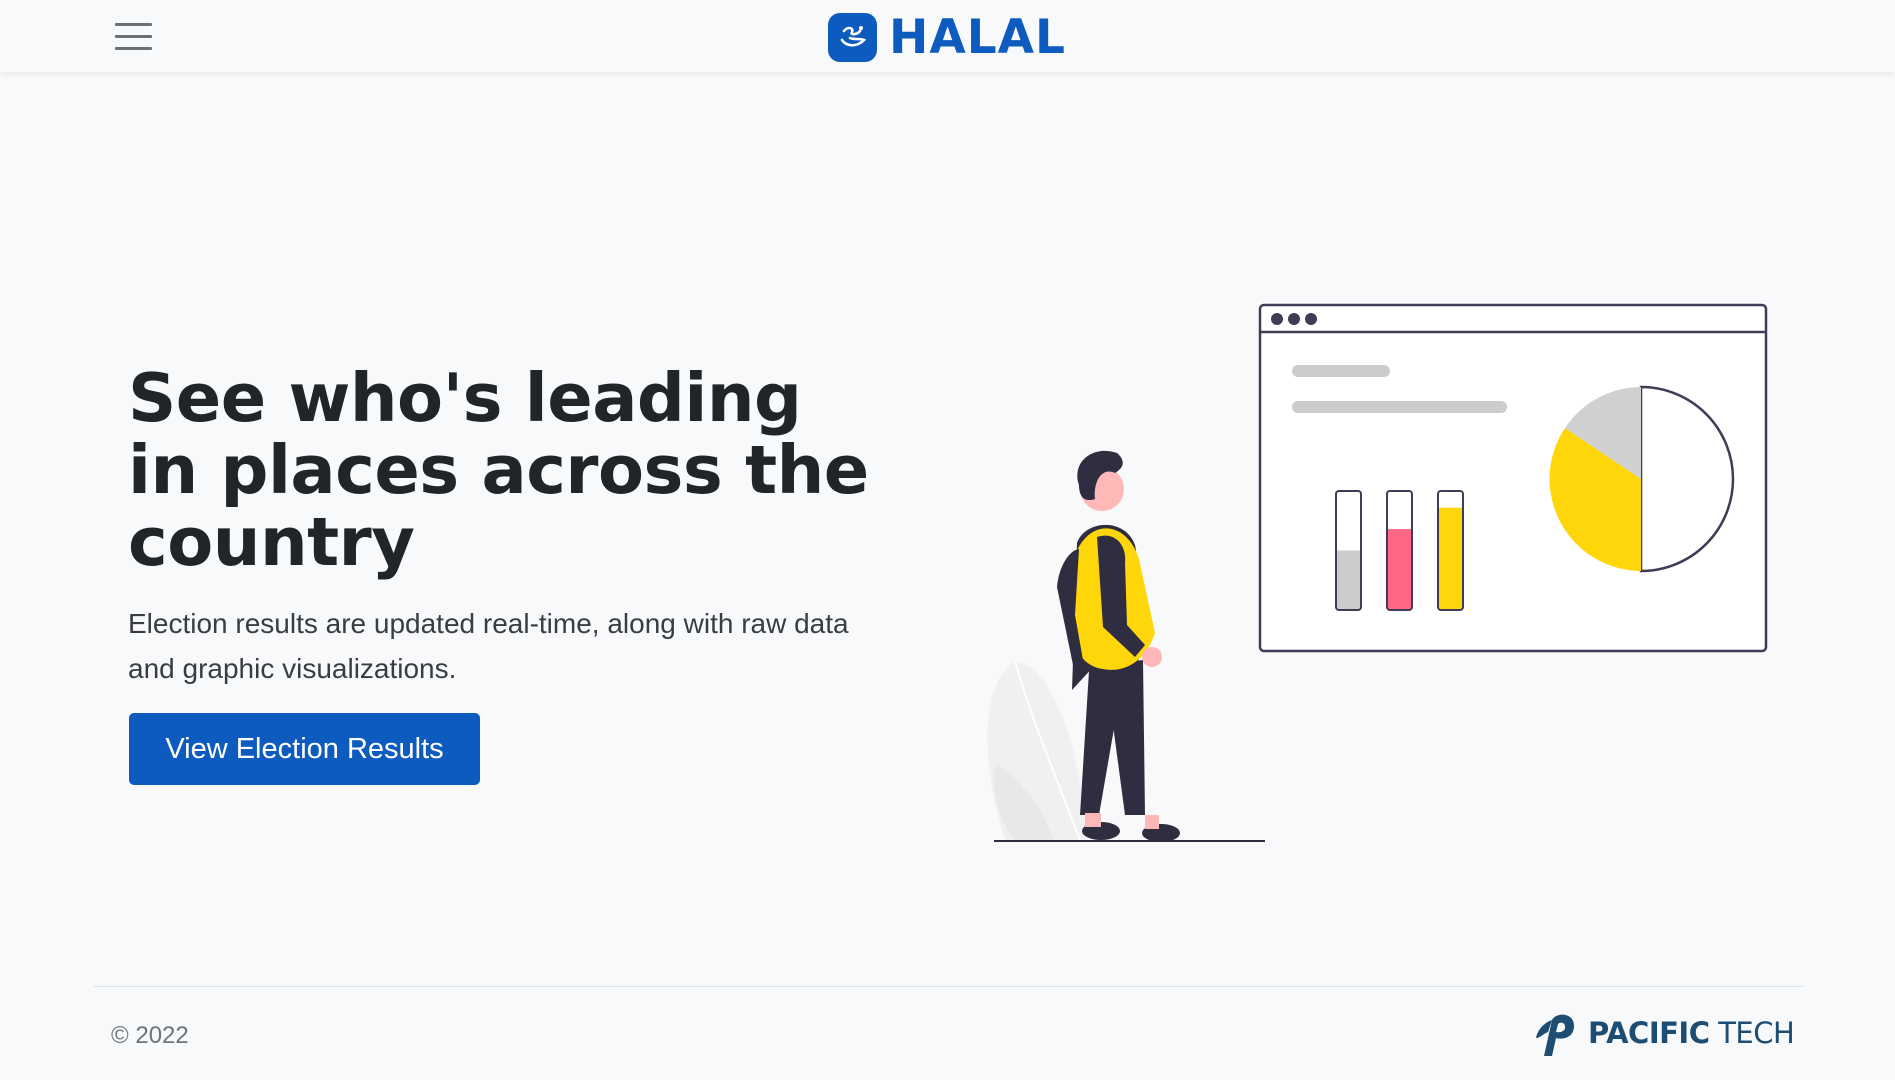  I want to click on dashboard-pie-chart, so click(1642, 479).